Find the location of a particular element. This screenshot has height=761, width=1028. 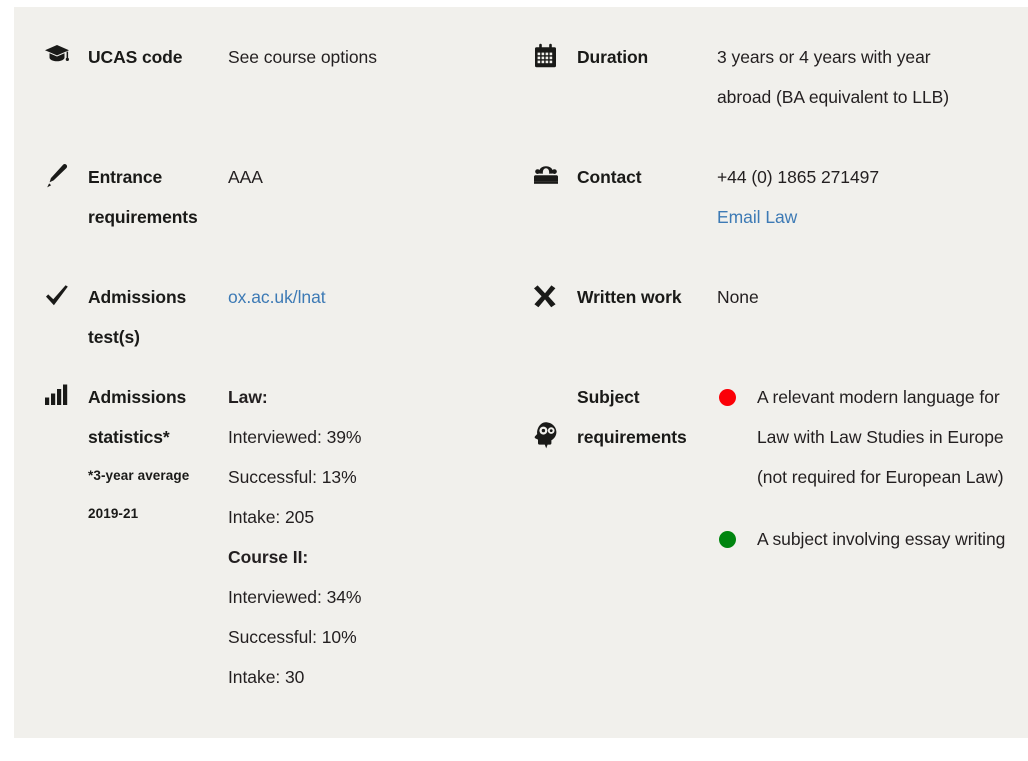

pencil-icon is located at coordinates (66, 173).